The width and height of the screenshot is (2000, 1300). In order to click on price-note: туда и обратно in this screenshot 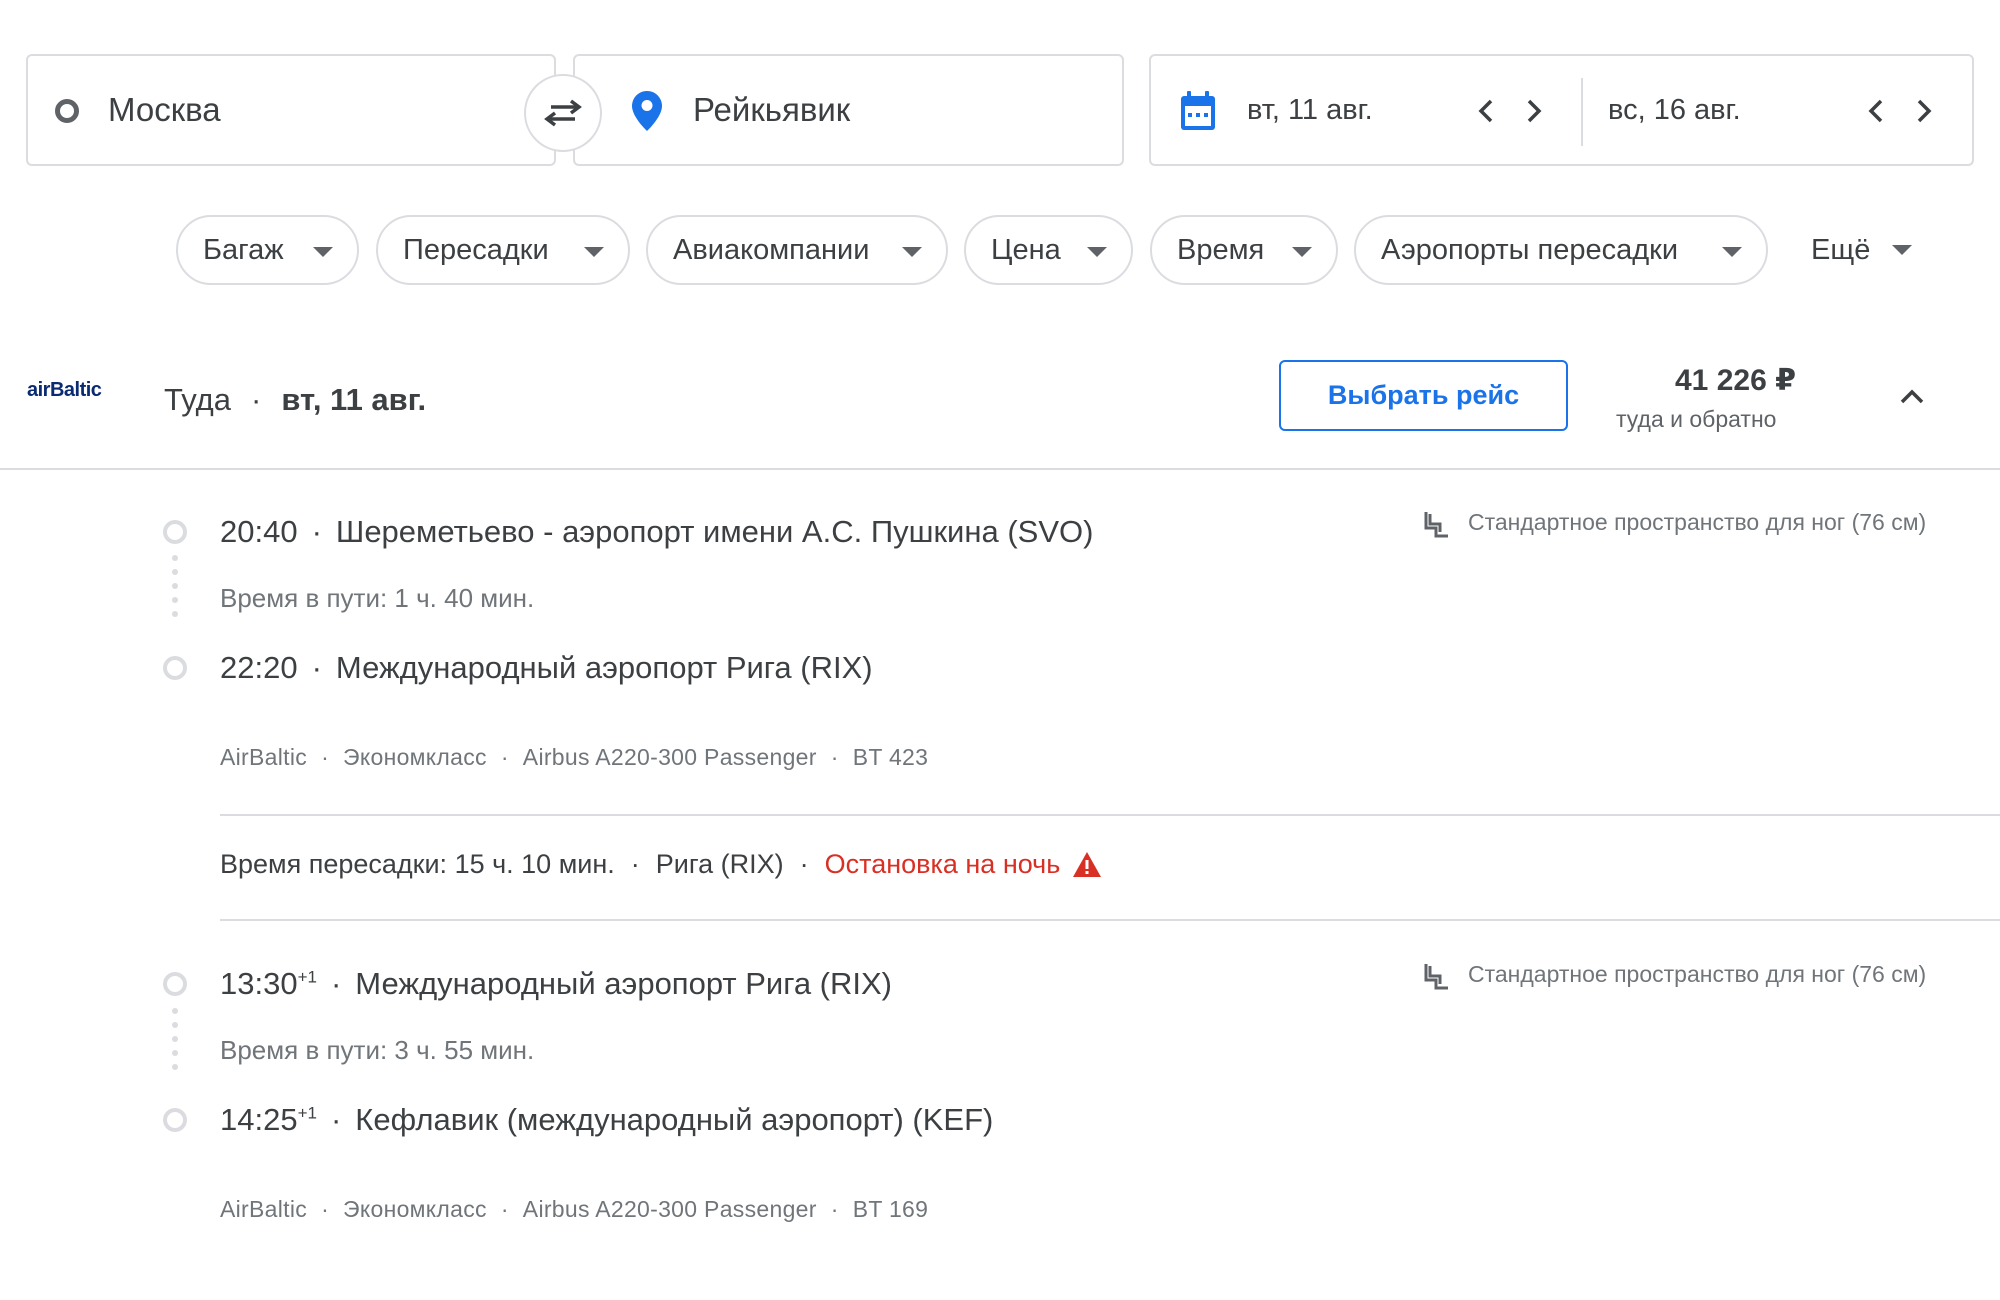, I will do `click(1696, 419)`.